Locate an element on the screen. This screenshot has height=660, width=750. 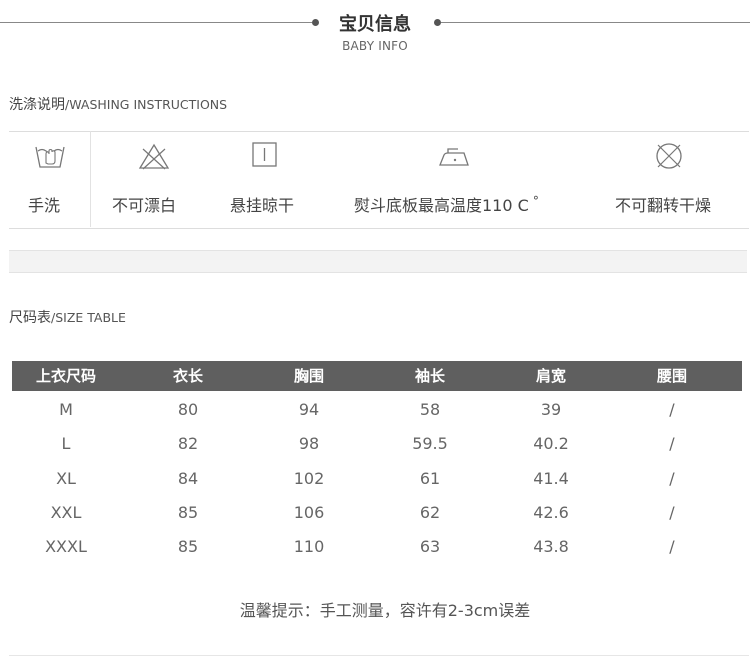
table-cell: 39 is located at coordinates (551, 409).